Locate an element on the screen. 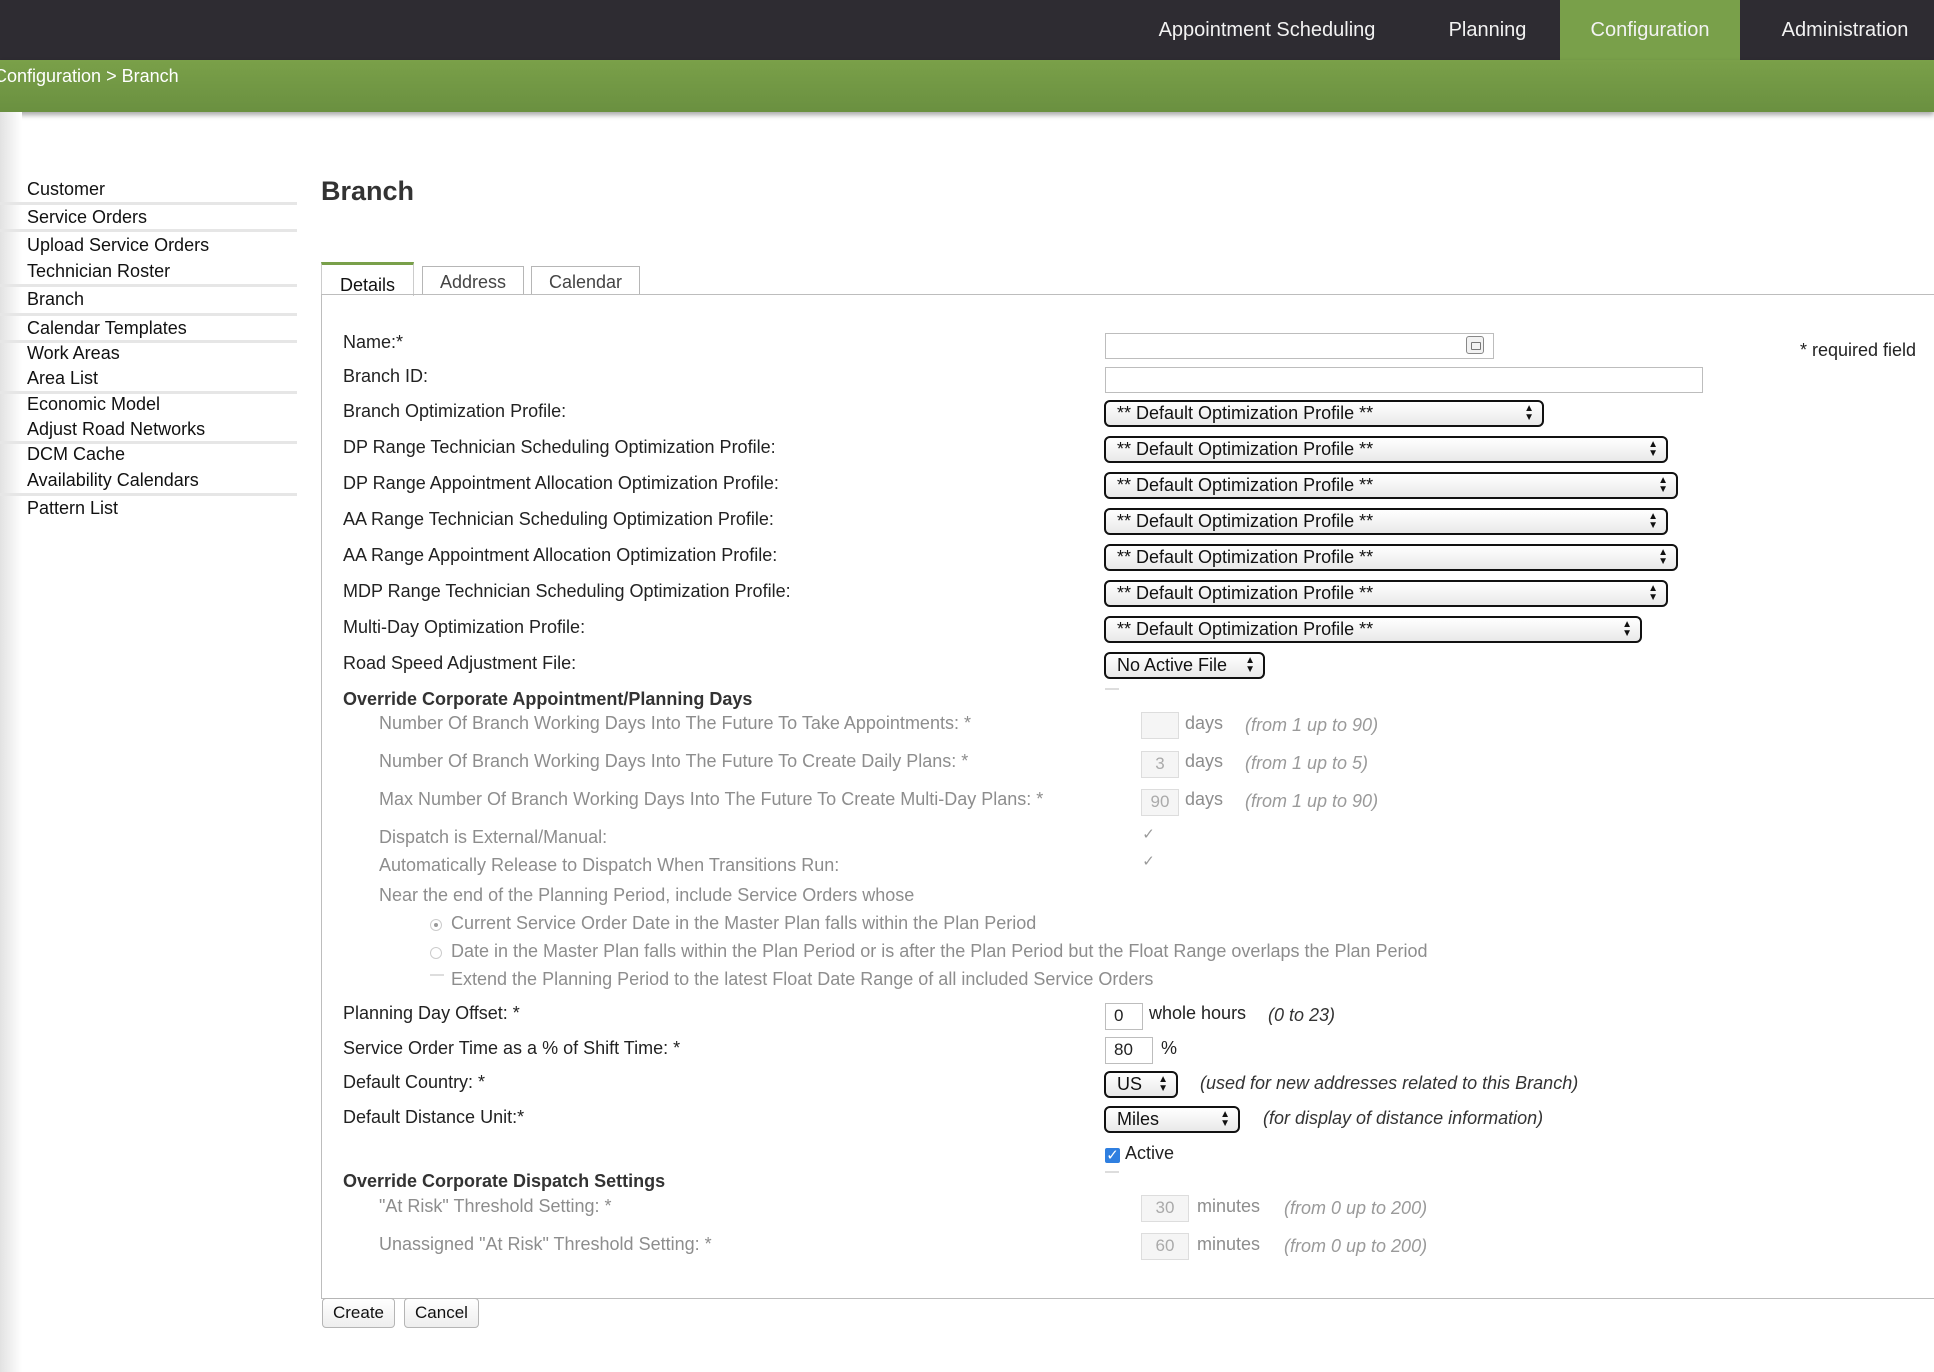 The image size is (1934, 1372). required-field-note: * required field is located at coordinates (1858, 350).